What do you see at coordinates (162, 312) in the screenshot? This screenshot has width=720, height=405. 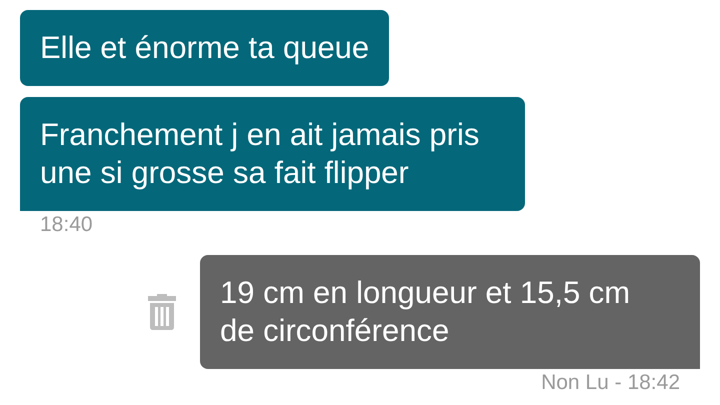 I see `trash-icon` at bounding box center [162, 312].